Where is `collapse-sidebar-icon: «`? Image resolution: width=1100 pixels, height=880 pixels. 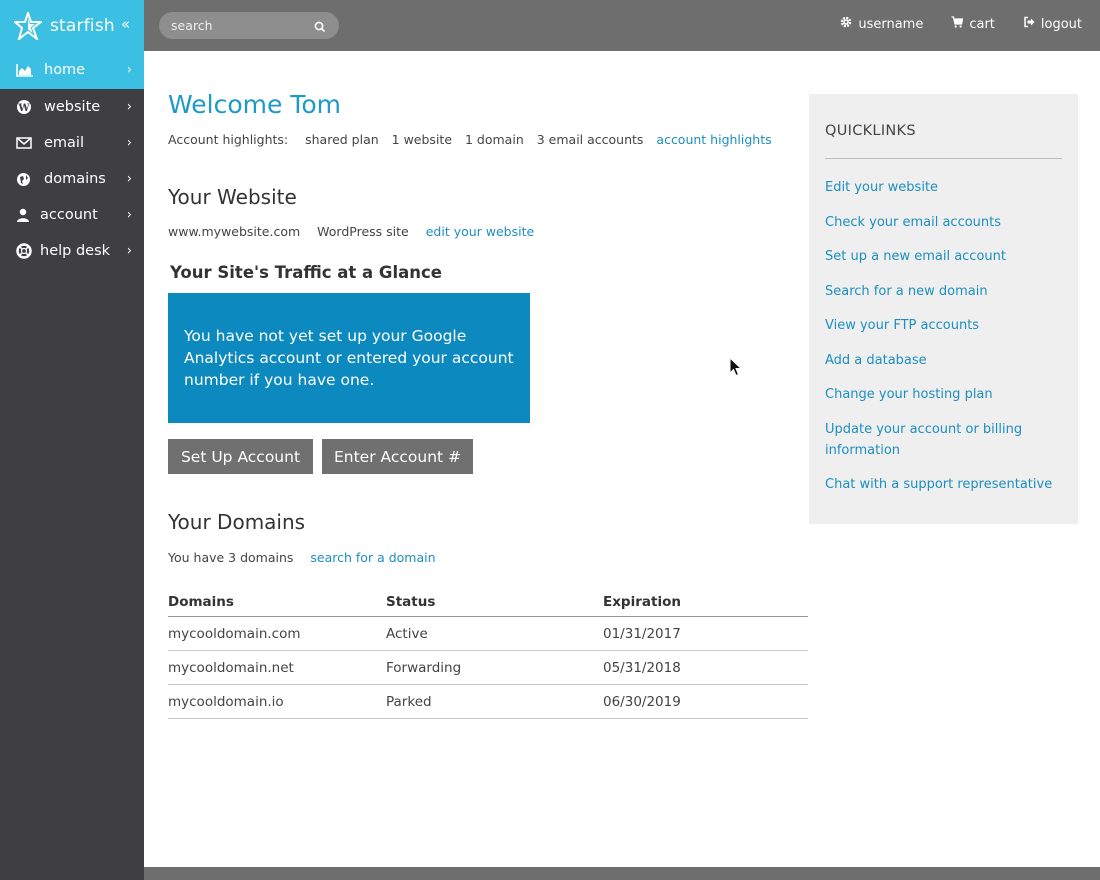
collapse-sidebar-icon: « is located at coordinates (125, 24).